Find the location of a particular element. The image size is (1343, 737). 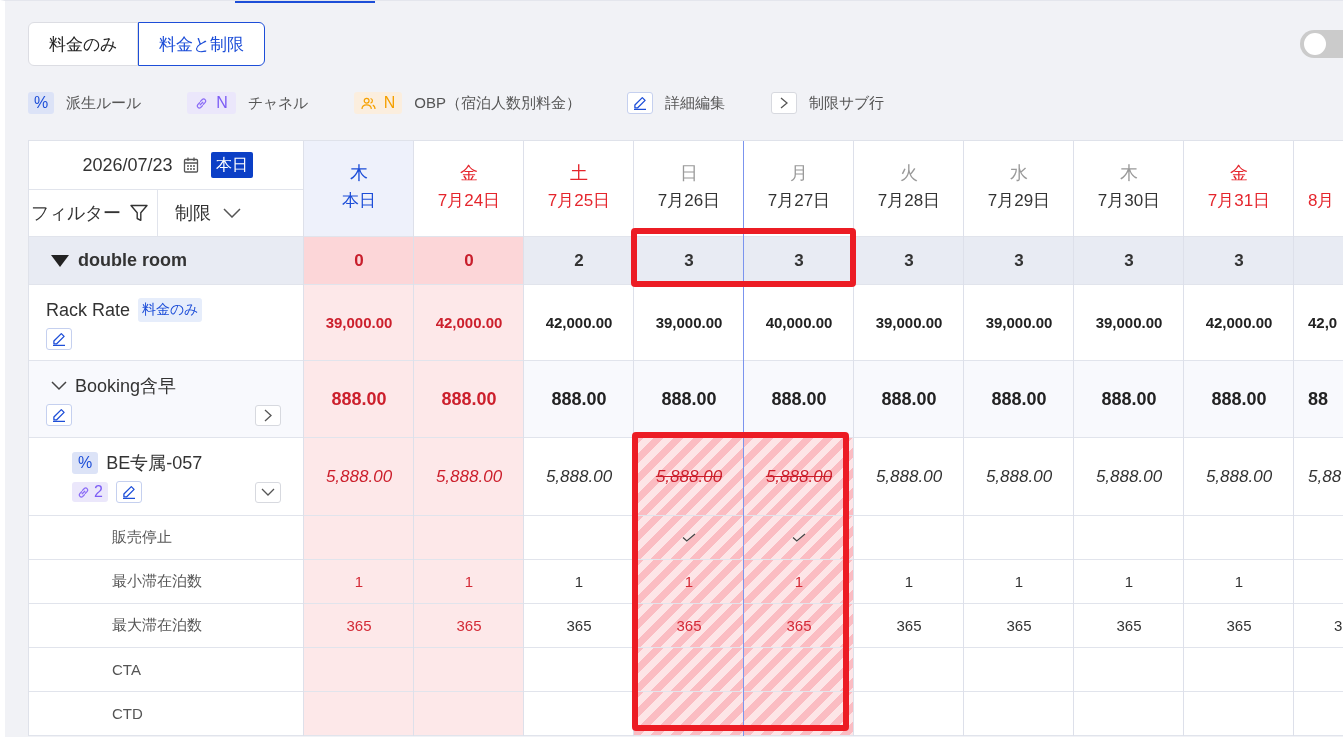

people-icon is located at coordinates (368, 103).